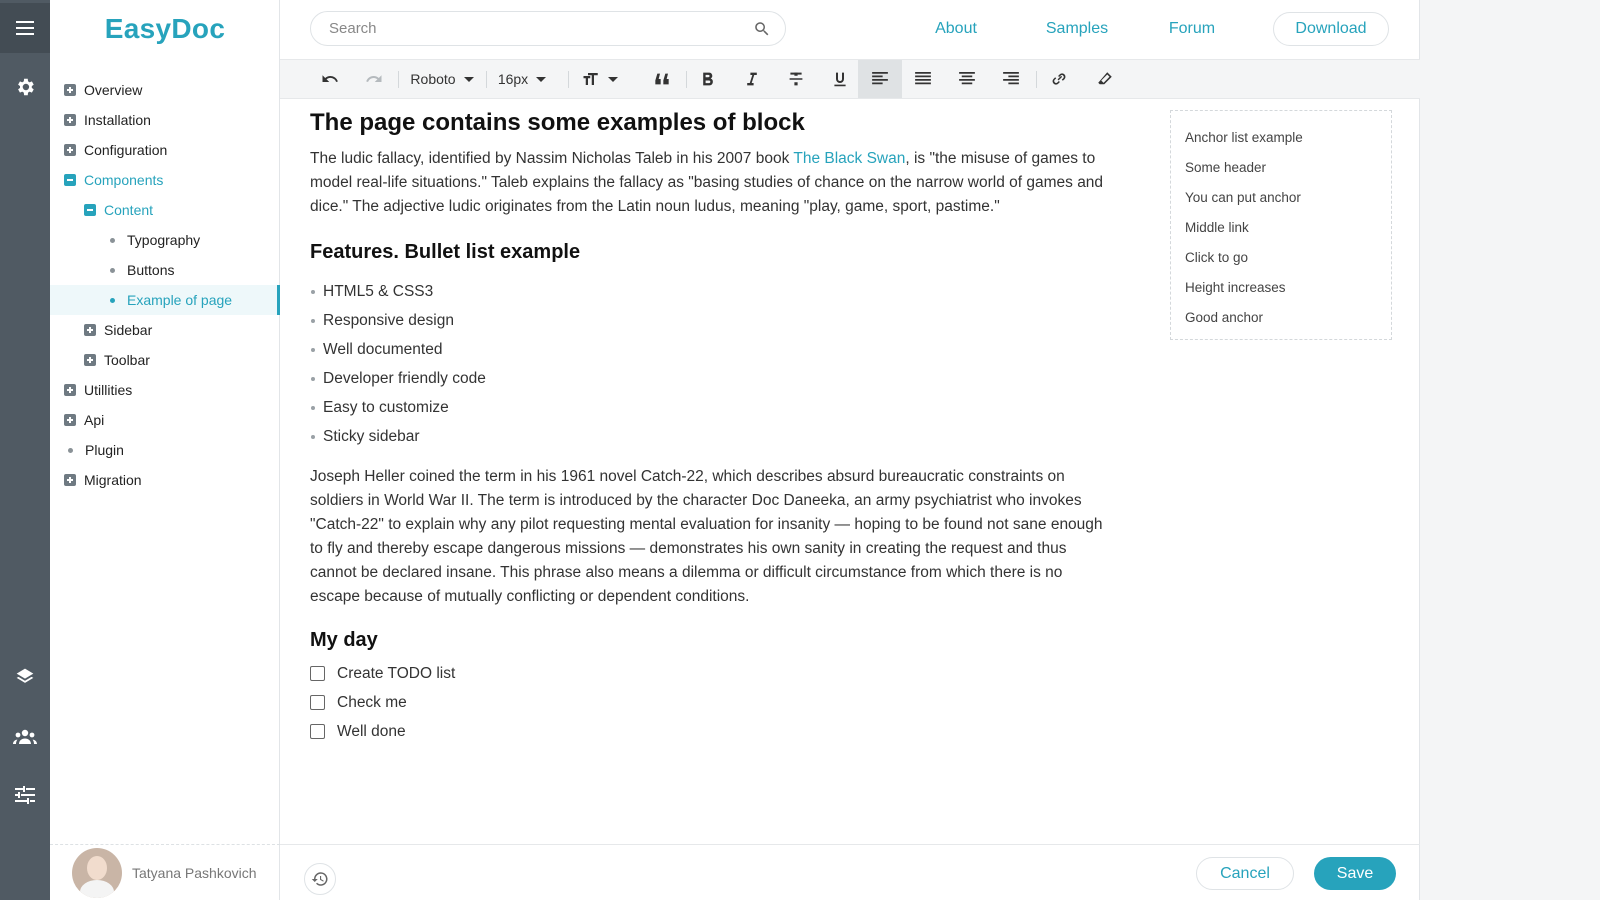 This screenshot has width=1600, height=900. I want to click on layers-button, so click(25, 677).